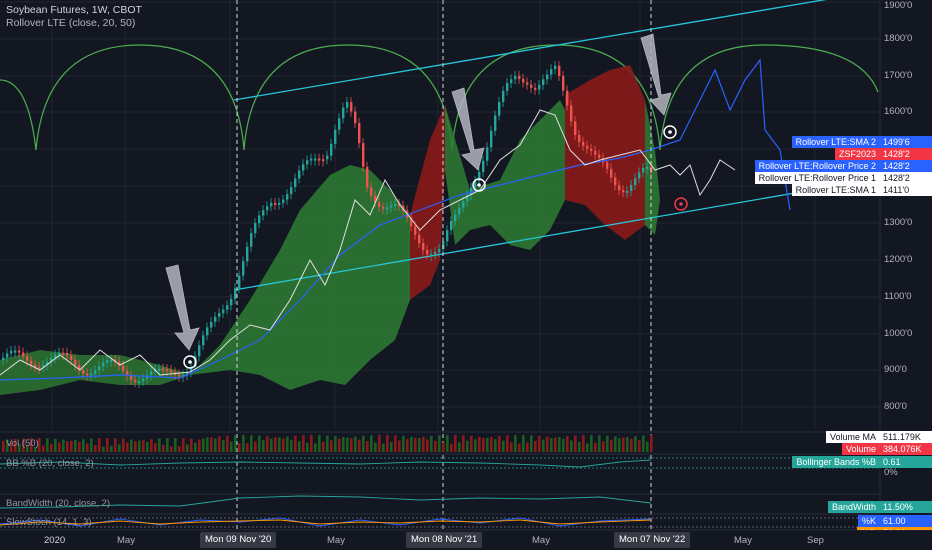 This screenshot has height=550, width=932. What do you see at coordinates (852, 437) in the screenshot?
I see `volume-ma-tag: Volume MA` at bounding box center [852, 437].